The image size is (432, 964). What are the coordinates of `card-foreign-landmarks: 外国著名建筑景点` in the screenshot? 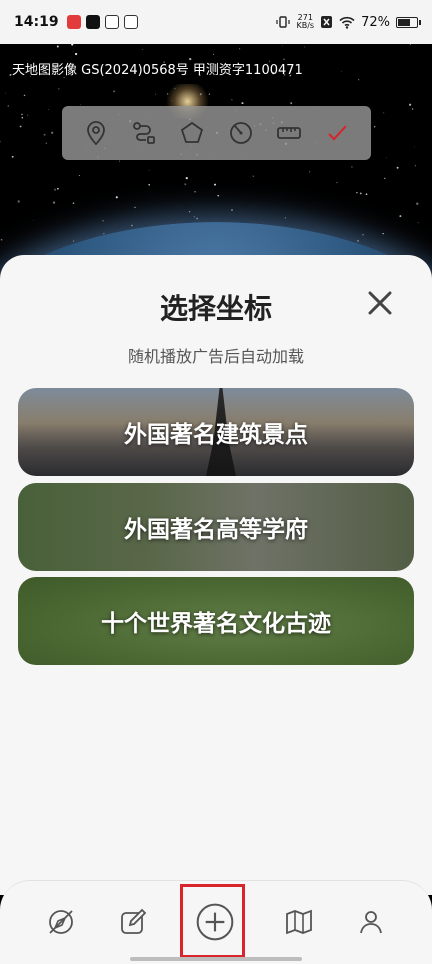 It's located at (216, 432).